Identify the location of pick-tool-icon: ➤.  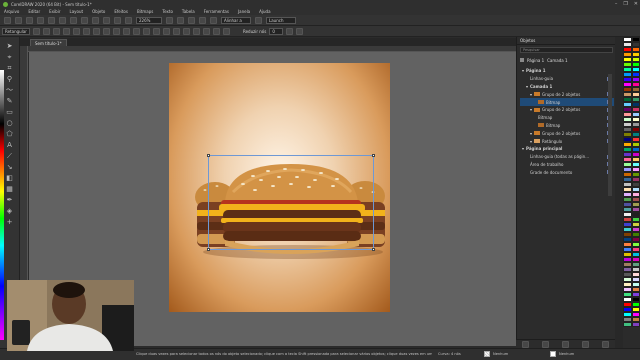
(9, 46).